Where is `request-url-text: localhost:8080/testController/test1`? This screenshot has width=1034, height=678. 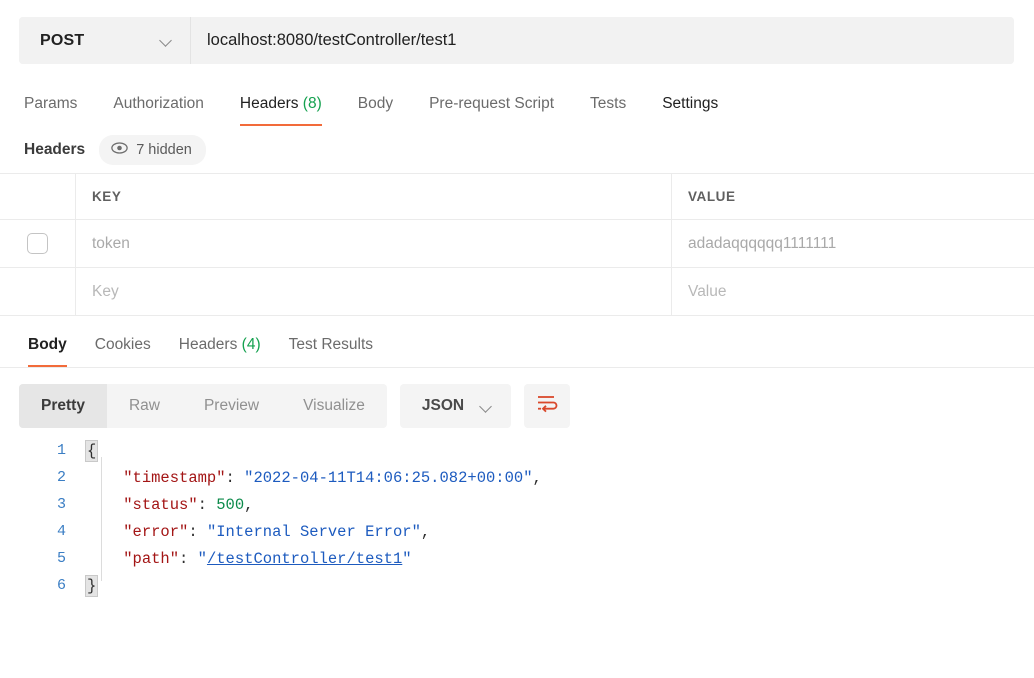
request-url-text: localhost:8080/testController/test1 is located at coordinates (332, 40).